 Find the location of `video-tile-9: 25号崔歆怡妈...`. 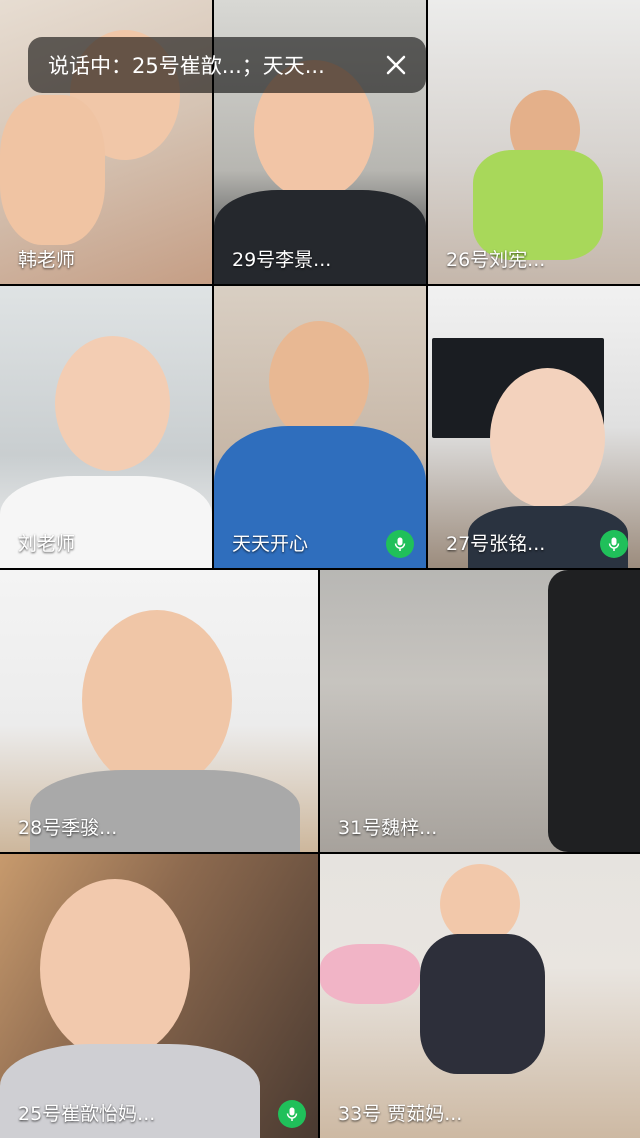

video-tile-9: 25号崔歆怡妈... is located at coordinates (159, 996).